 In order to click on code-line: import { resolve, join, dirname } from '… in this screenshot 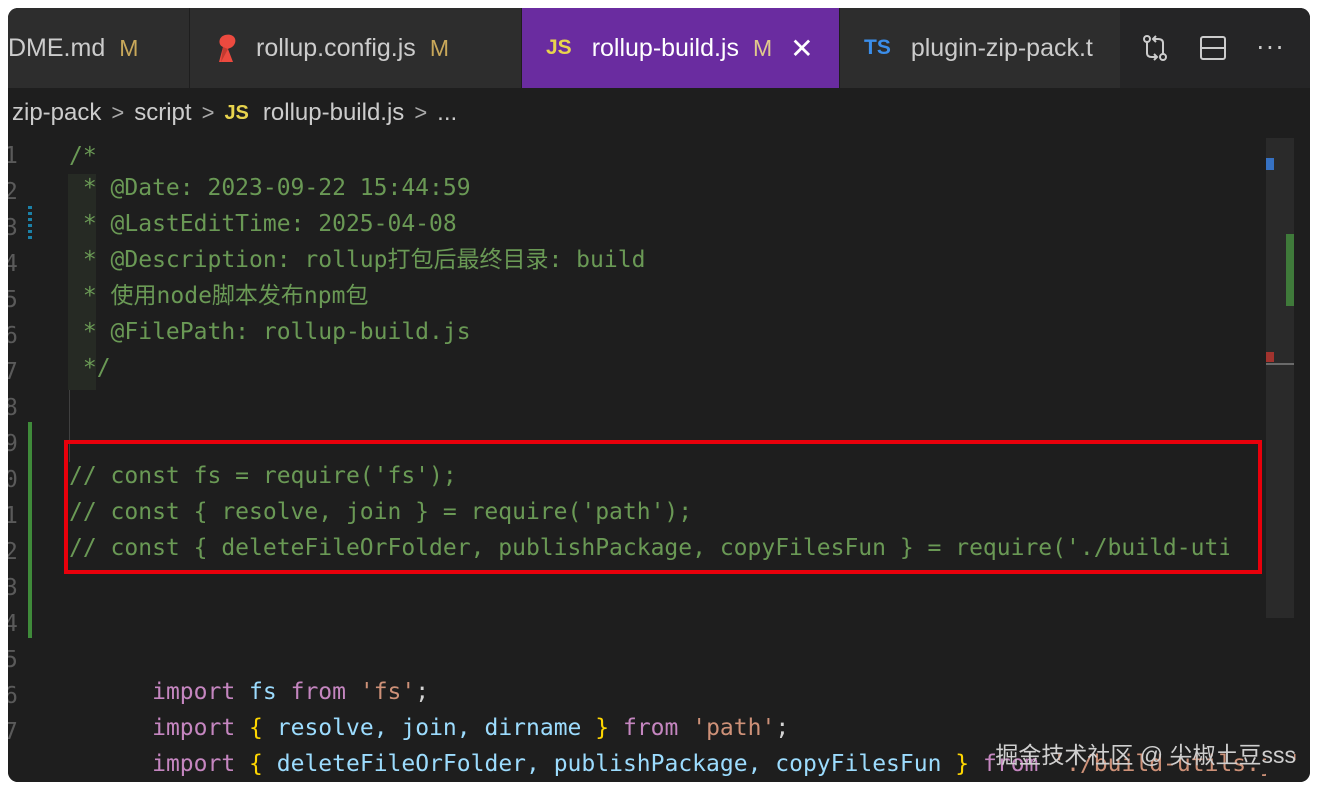, I will do `click(429, 707)`.